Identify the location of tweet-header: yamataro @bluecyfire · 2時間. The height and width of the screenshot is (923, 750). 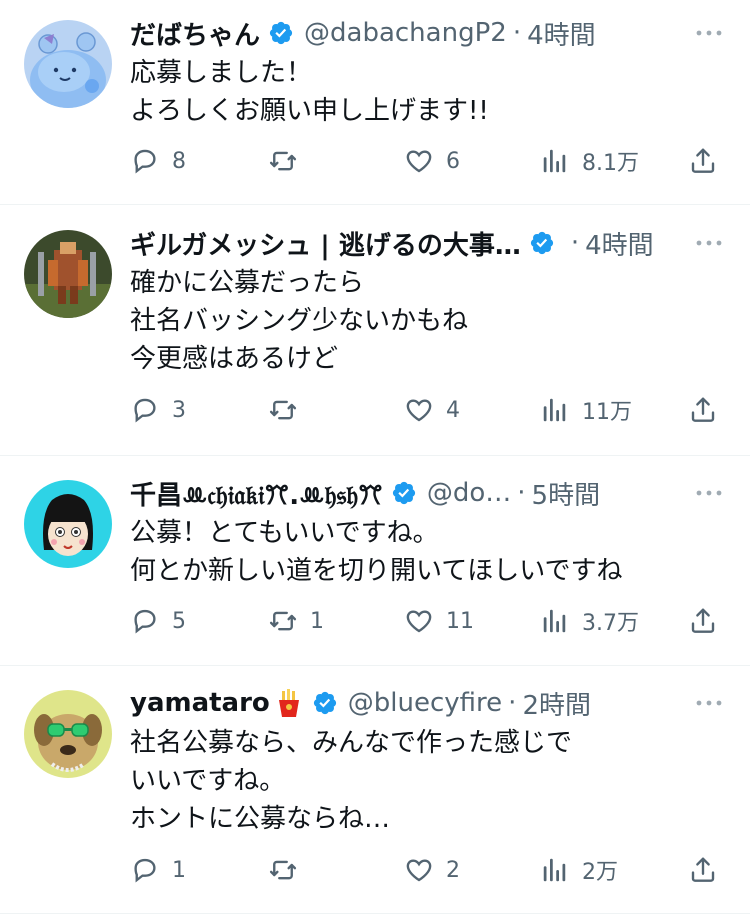
(430, 703).